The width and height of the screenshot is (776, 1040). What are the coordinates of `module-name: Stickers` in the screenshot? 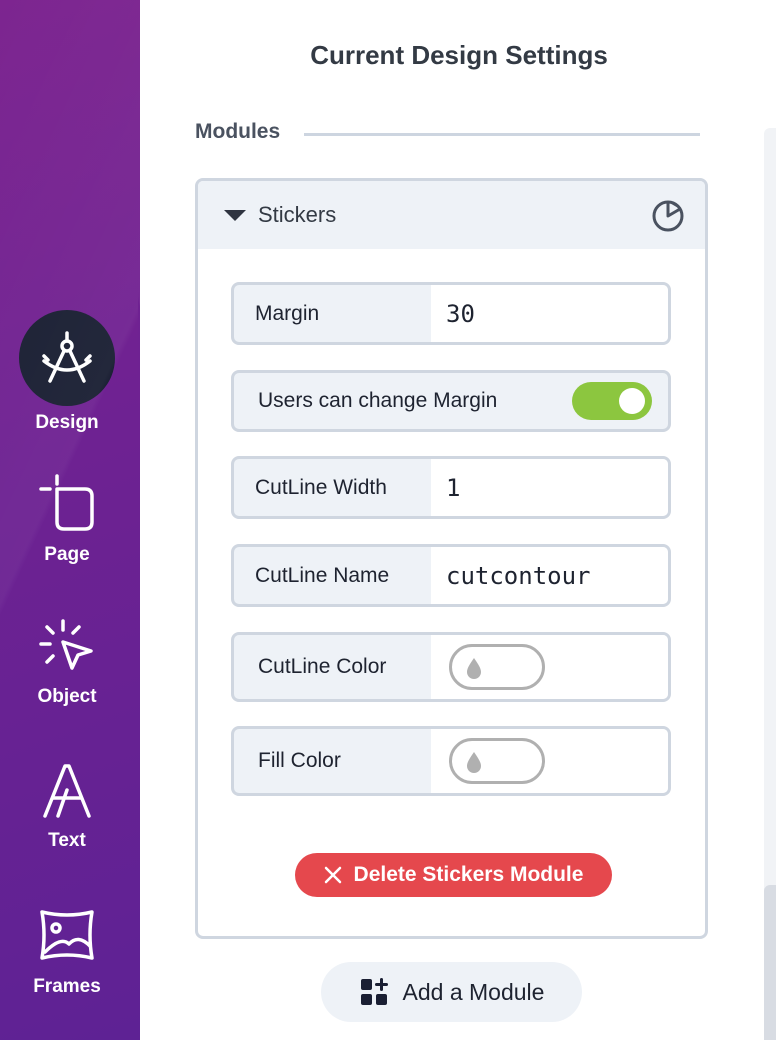 It's located at (297, 214).